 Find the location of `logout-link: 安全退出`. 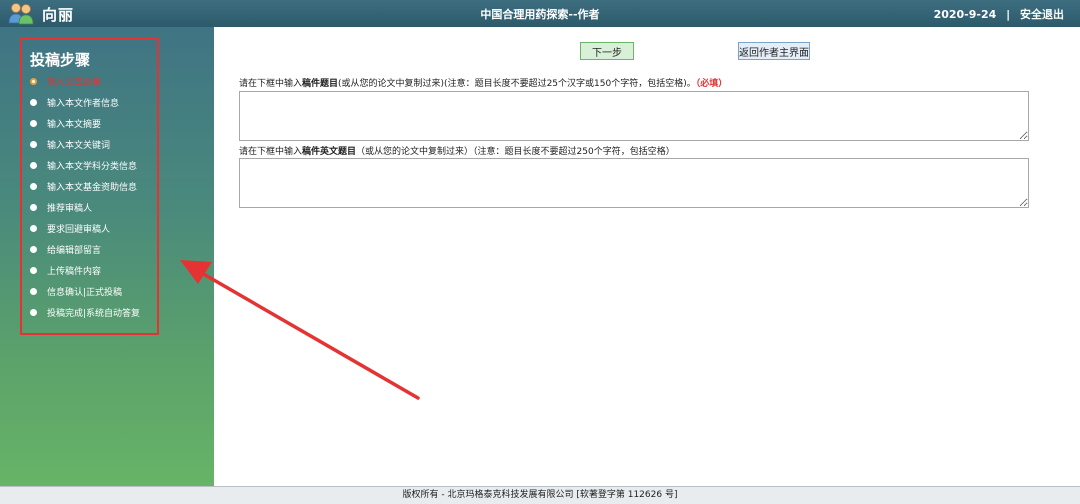

logout-link: 安全退出 is located at coordinates (1042, 14).